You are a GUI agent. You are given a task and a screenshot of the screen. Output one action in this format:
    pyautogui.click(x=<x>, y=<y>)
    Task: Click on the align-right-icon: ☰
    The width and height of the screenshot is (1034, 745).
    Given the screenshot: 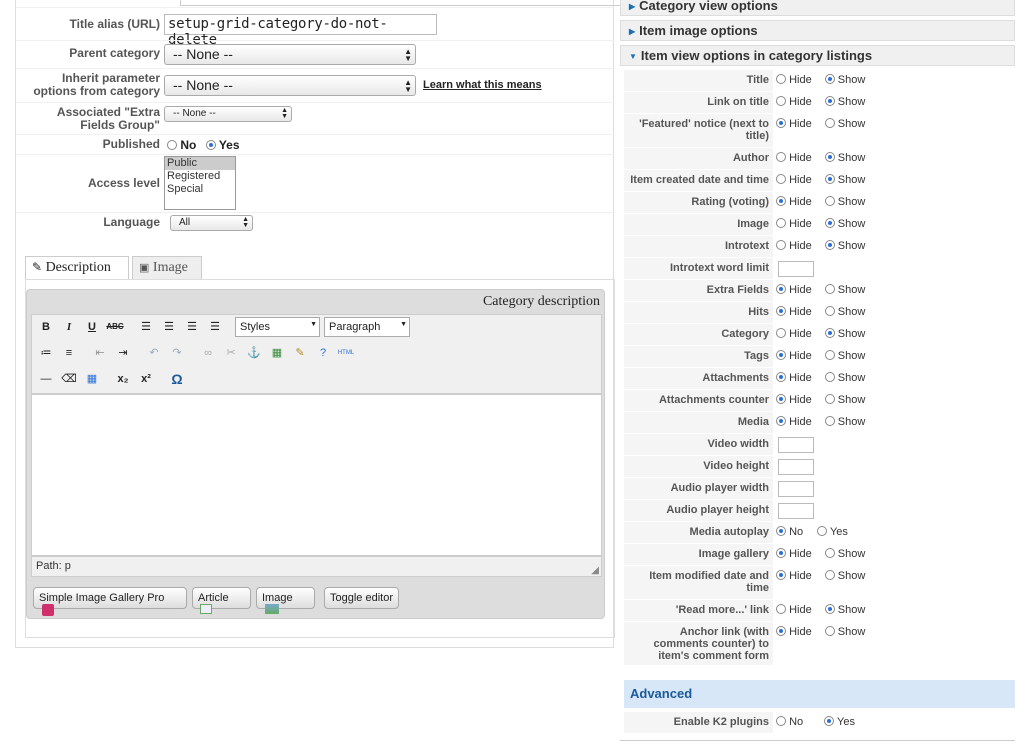 What is the action you would take?
    pyautogui.click(x=192, y=327)
    